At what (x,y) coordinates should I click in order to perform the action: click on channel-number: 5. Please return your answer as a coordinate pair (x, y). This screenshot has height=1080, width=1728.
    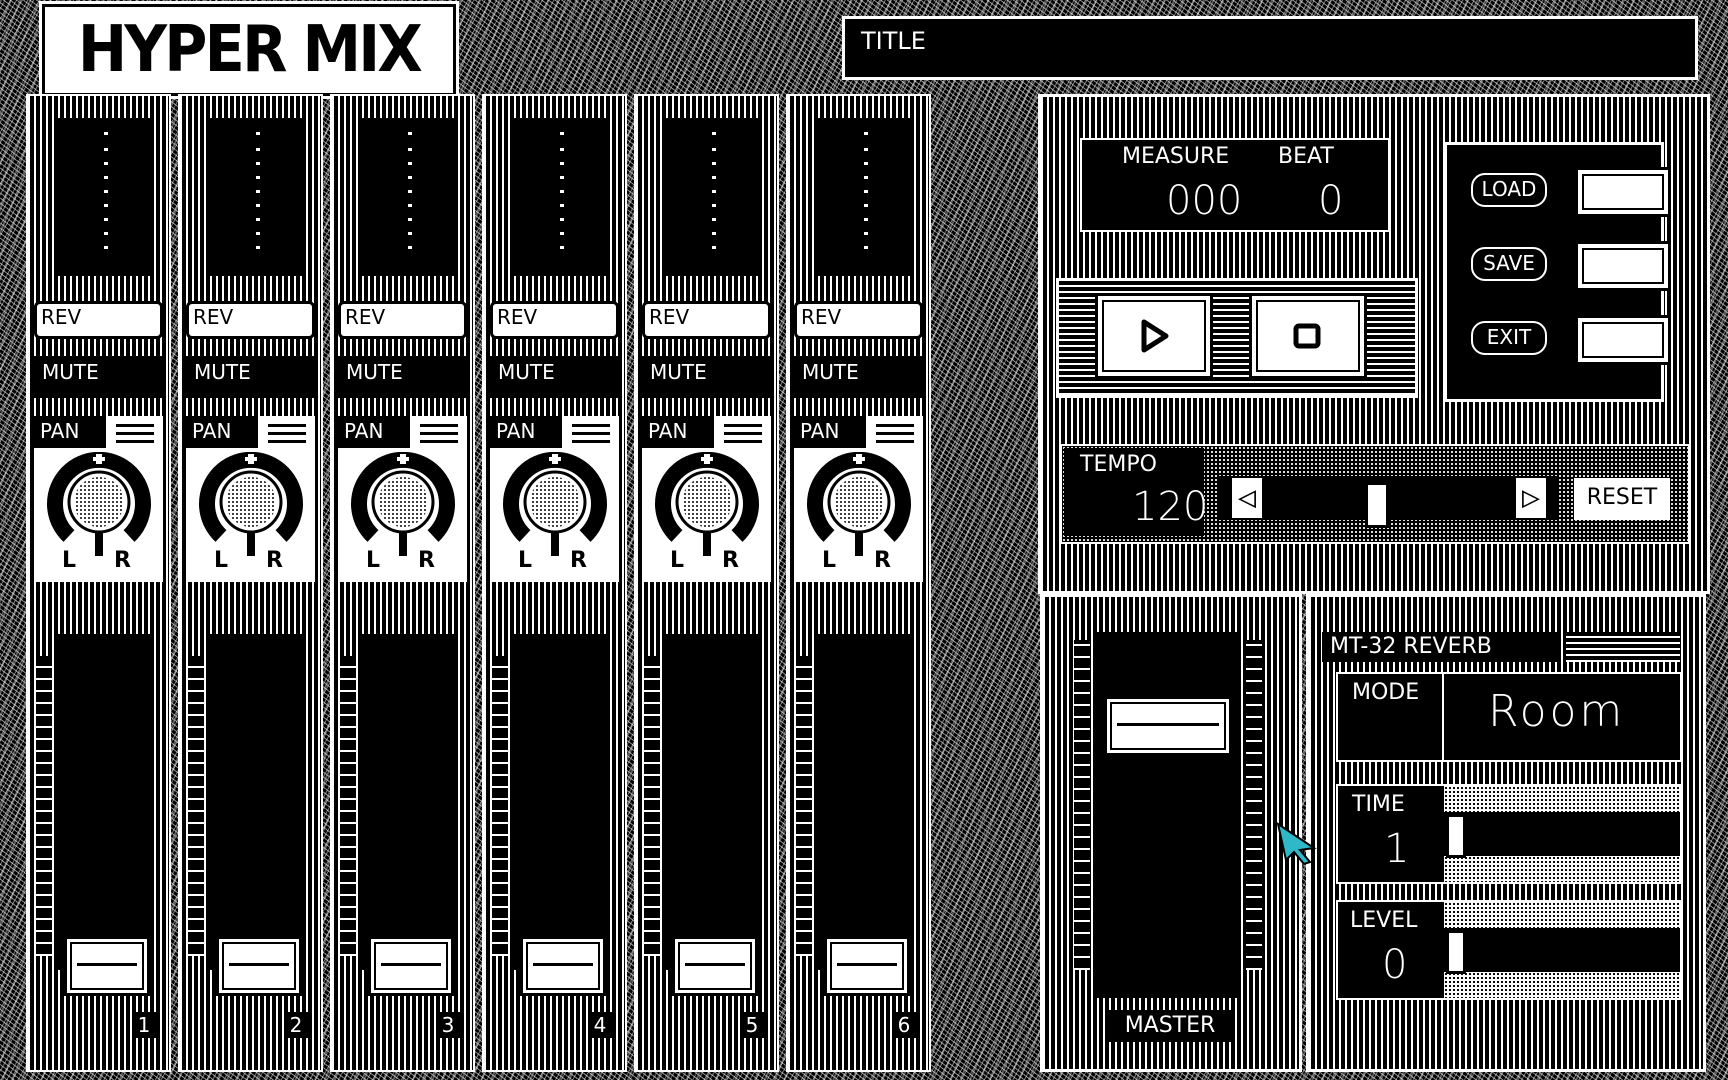
    Looking at the image, I should click on (752, 1025).